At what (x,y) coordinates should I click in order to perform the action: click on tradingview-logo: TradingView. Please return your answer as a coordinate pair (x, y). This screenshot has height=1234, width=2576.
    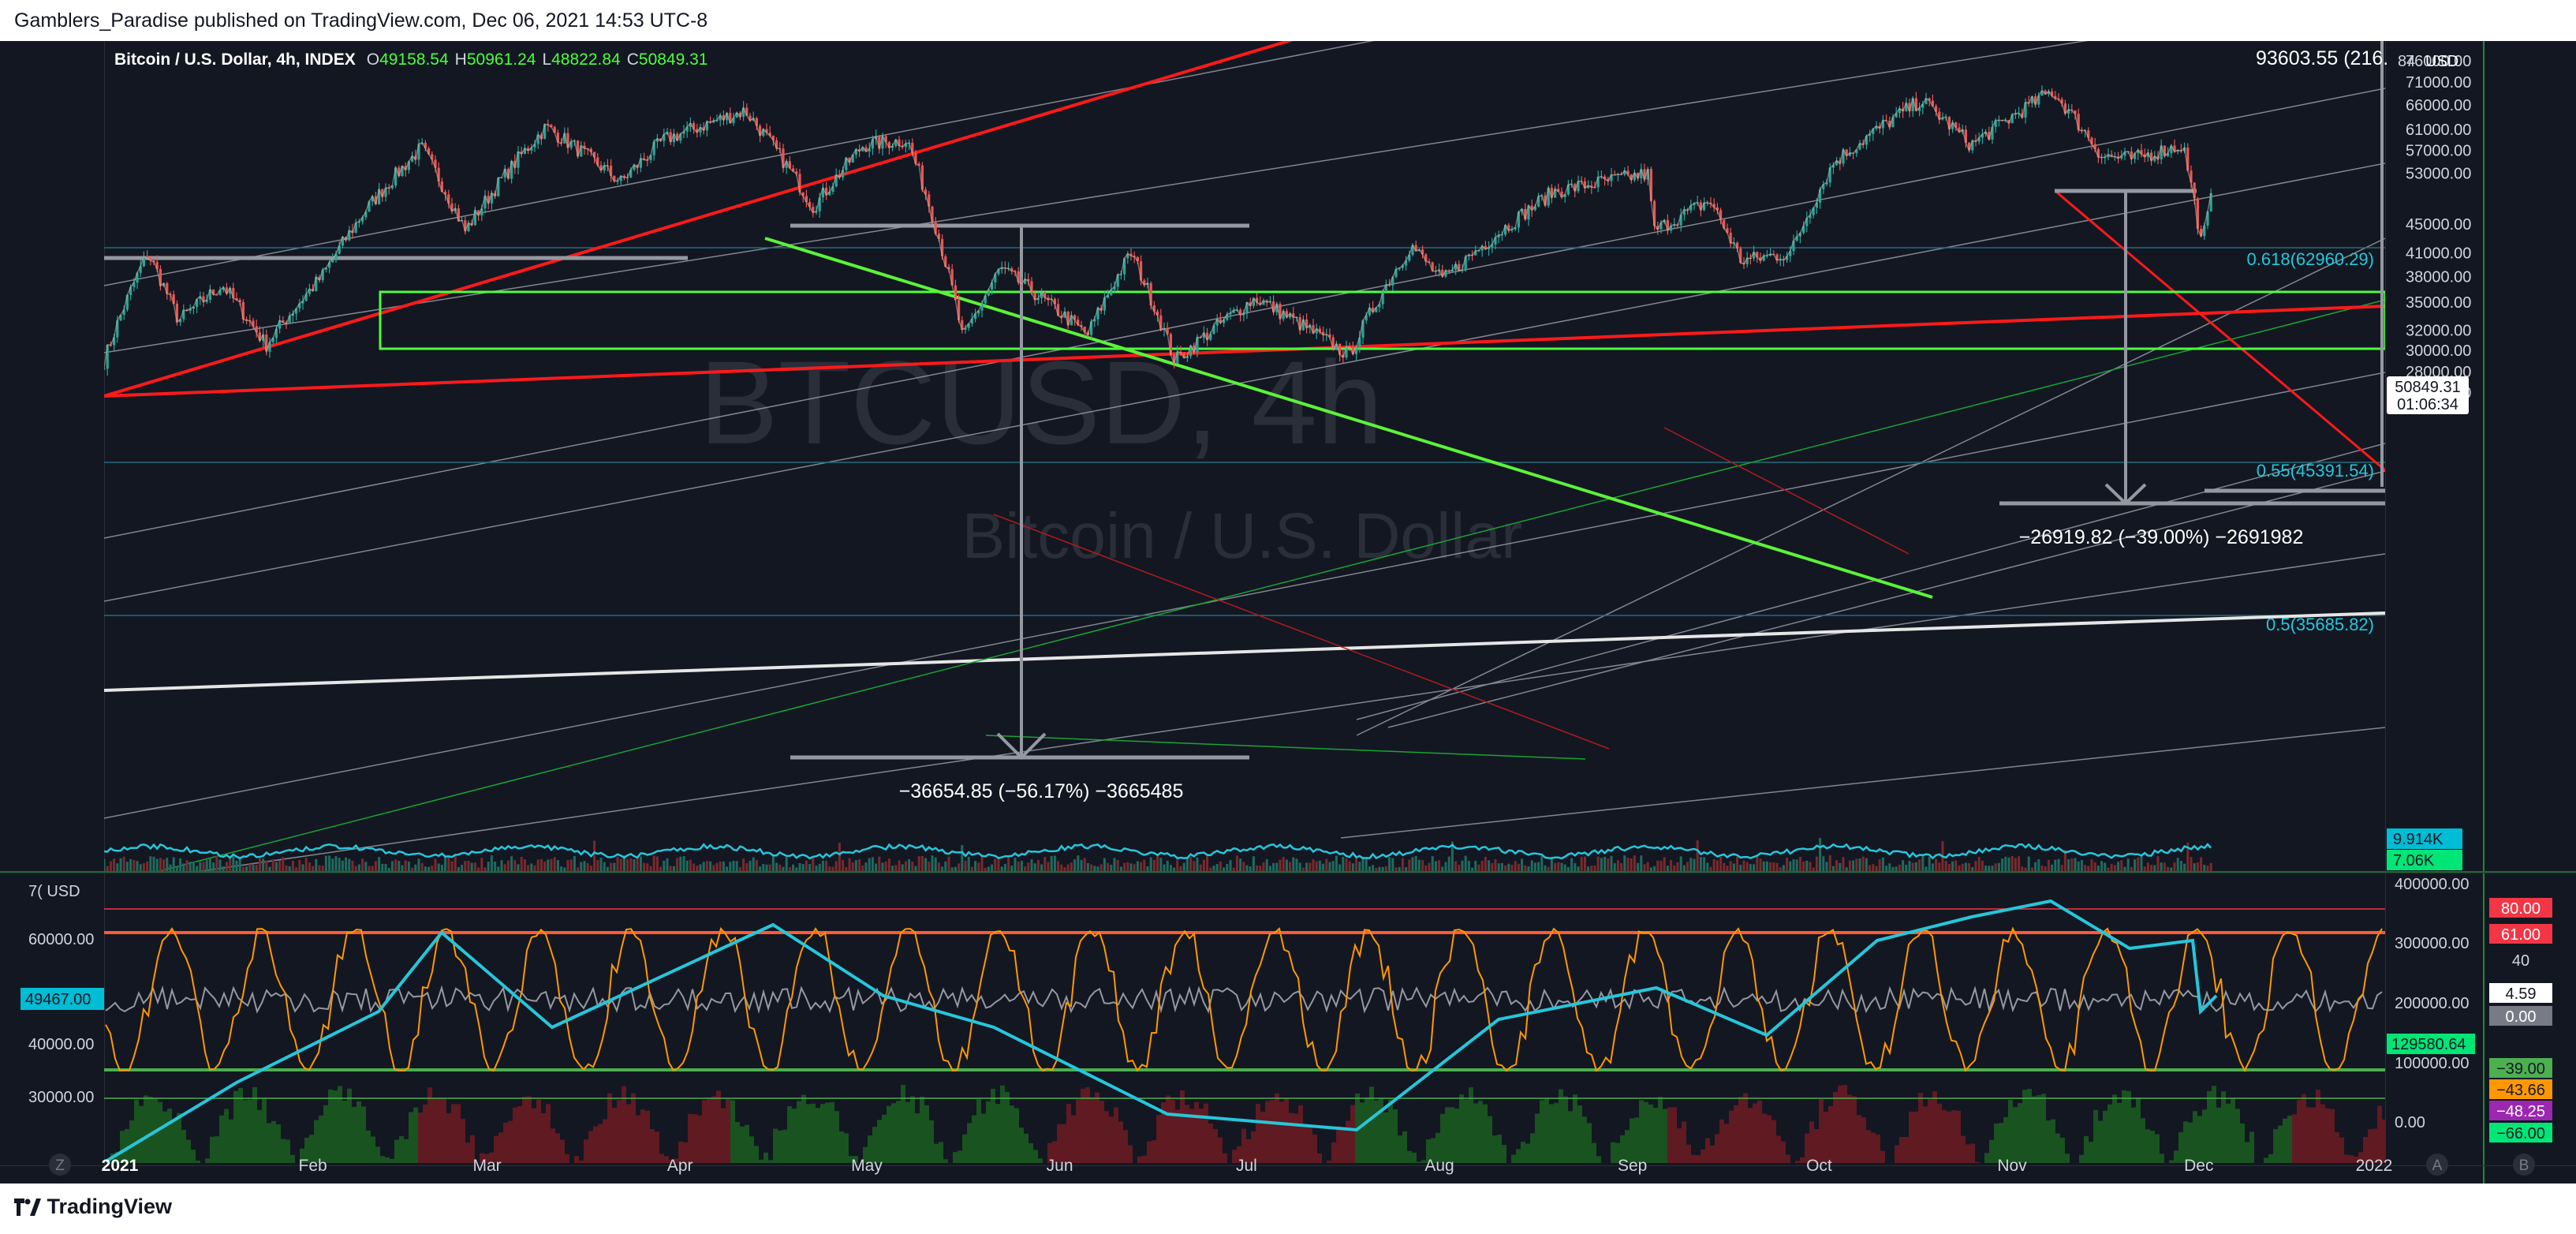
    Looking at the image, I should click on (93, 1207).